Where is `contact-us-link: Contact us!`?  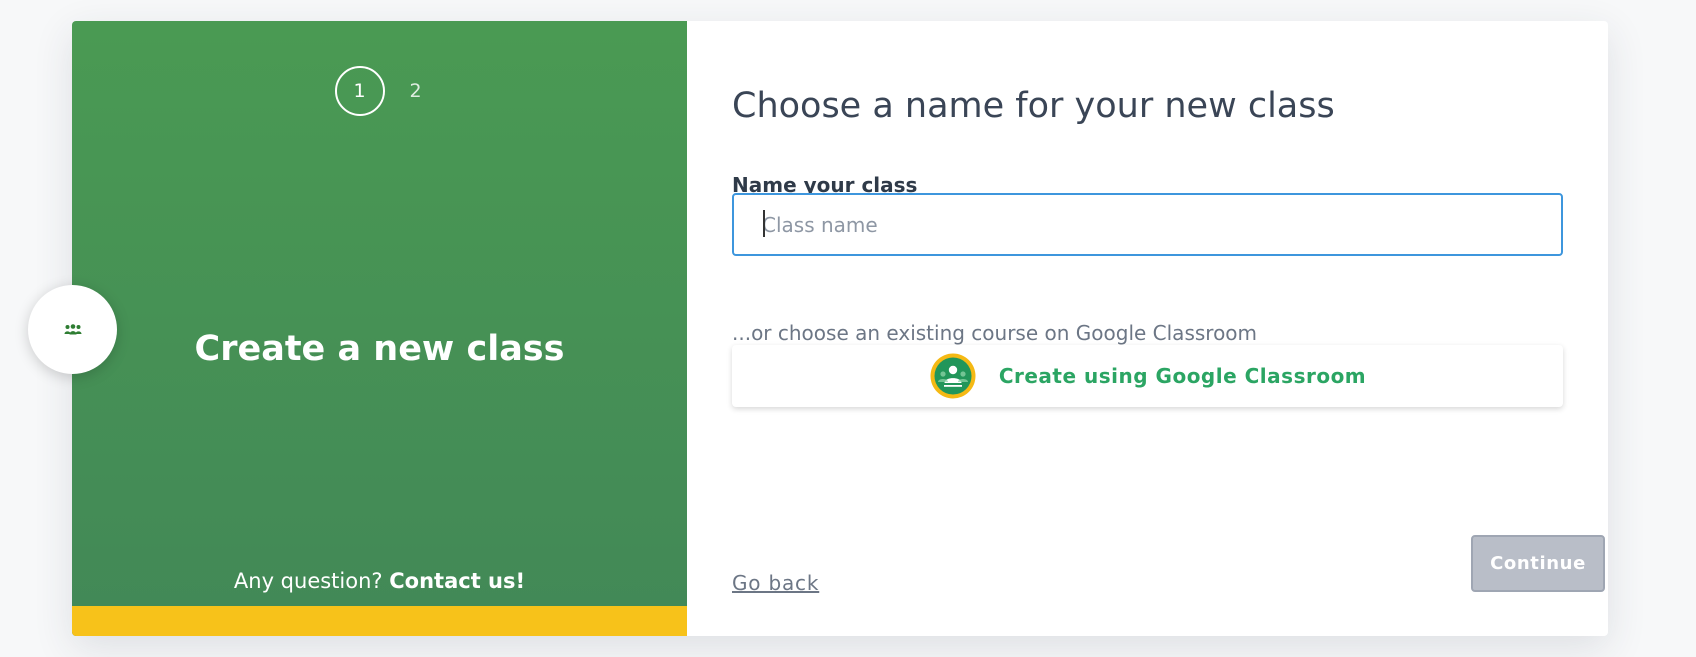 contact-us-link: Contact us! is located at coordinates (457, 581).